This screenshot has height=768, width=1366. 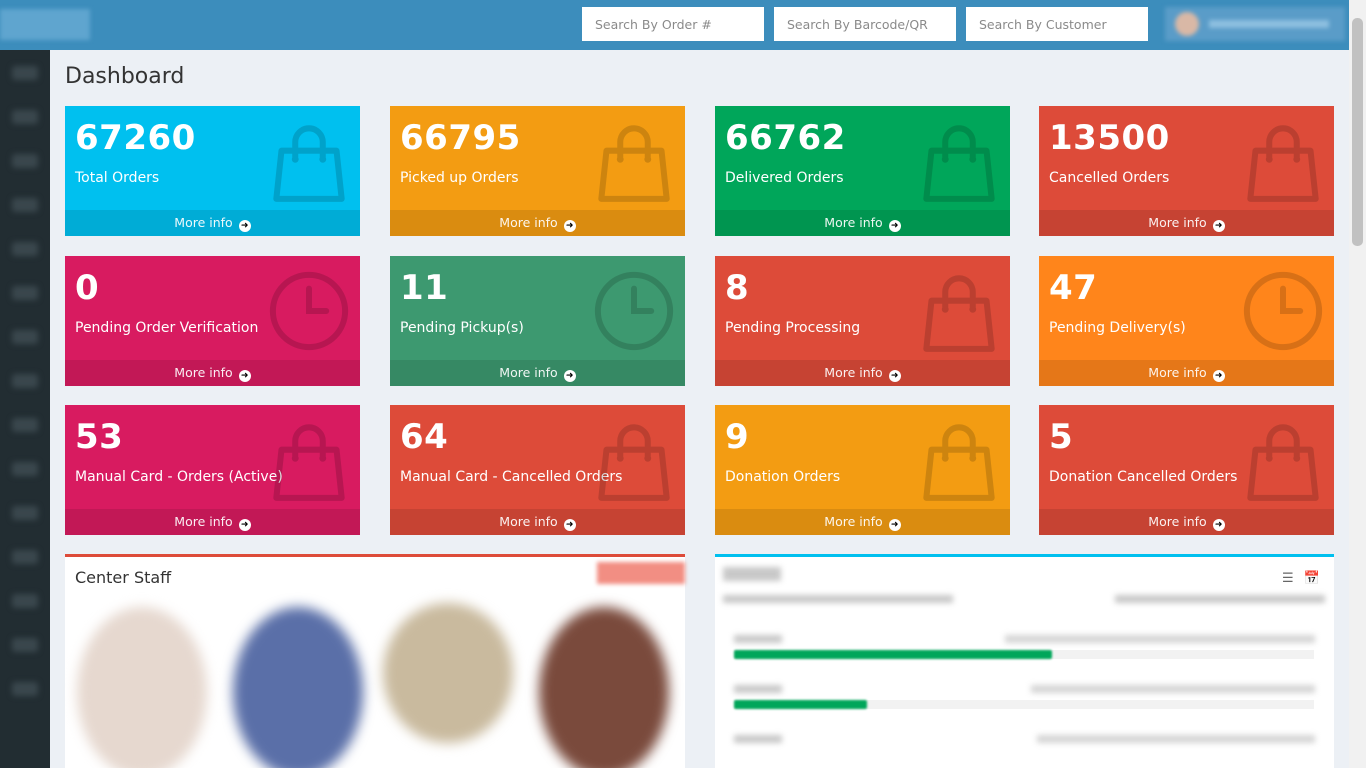 What do you see at coordinates (1061, 437) in the screenshot?
I see `stat-value: 5` at bounding box center [1061, 437].